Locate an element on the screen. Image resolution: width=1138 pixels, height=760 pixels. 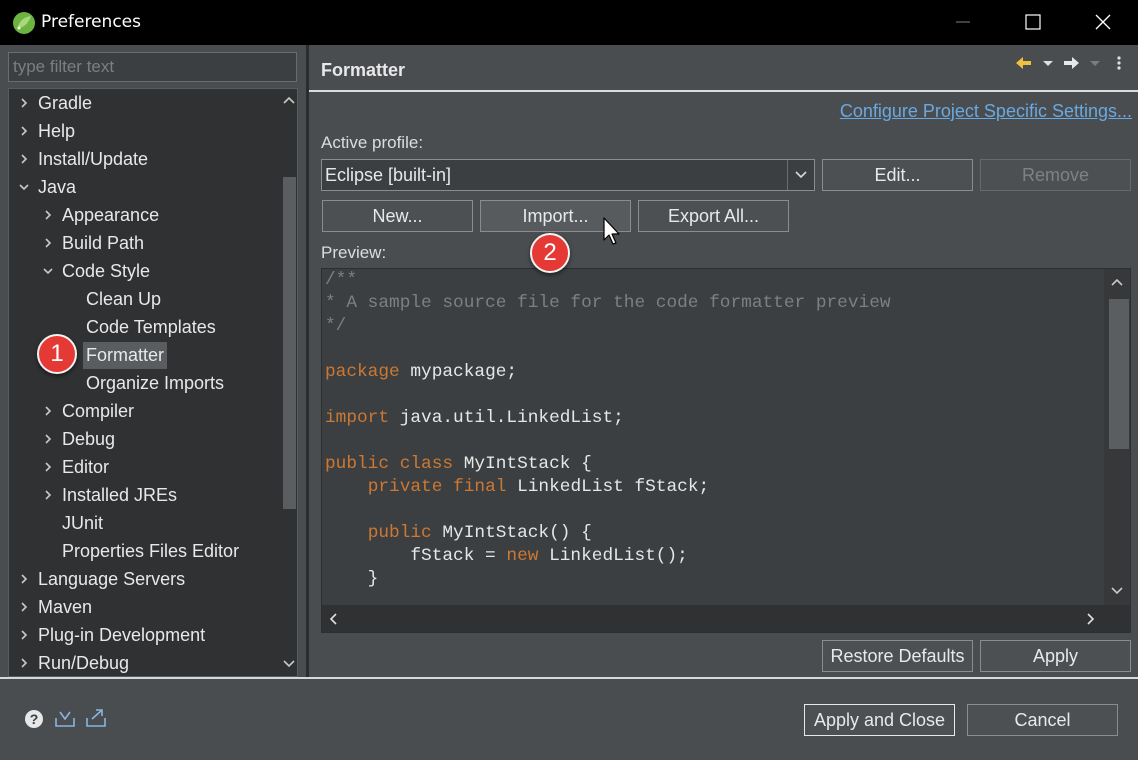
forward-arrow-icon is located at coordinates (1071, 63).